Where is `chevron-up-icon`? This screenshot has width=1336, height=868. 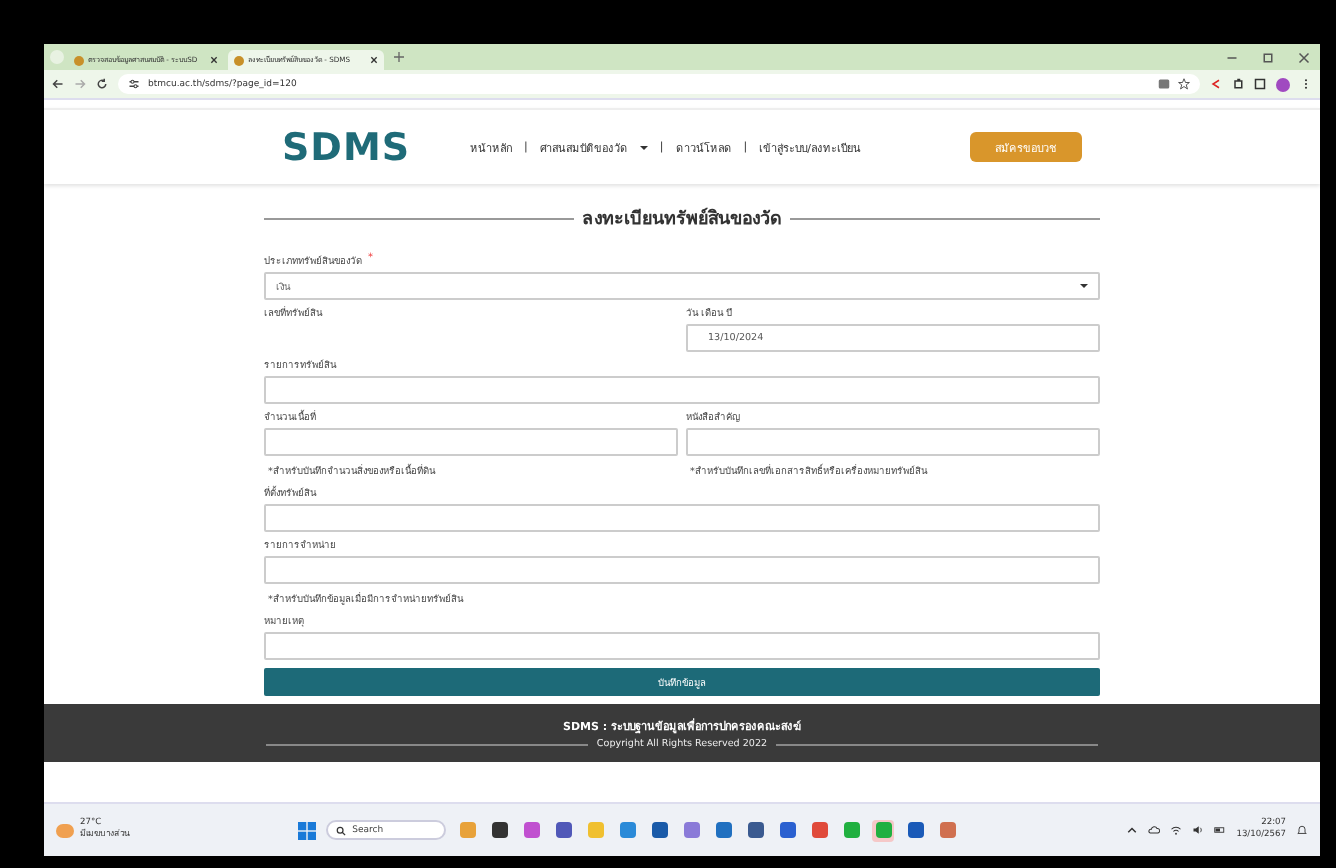
chevron-up-icon is located at coordinates (1132, 830).